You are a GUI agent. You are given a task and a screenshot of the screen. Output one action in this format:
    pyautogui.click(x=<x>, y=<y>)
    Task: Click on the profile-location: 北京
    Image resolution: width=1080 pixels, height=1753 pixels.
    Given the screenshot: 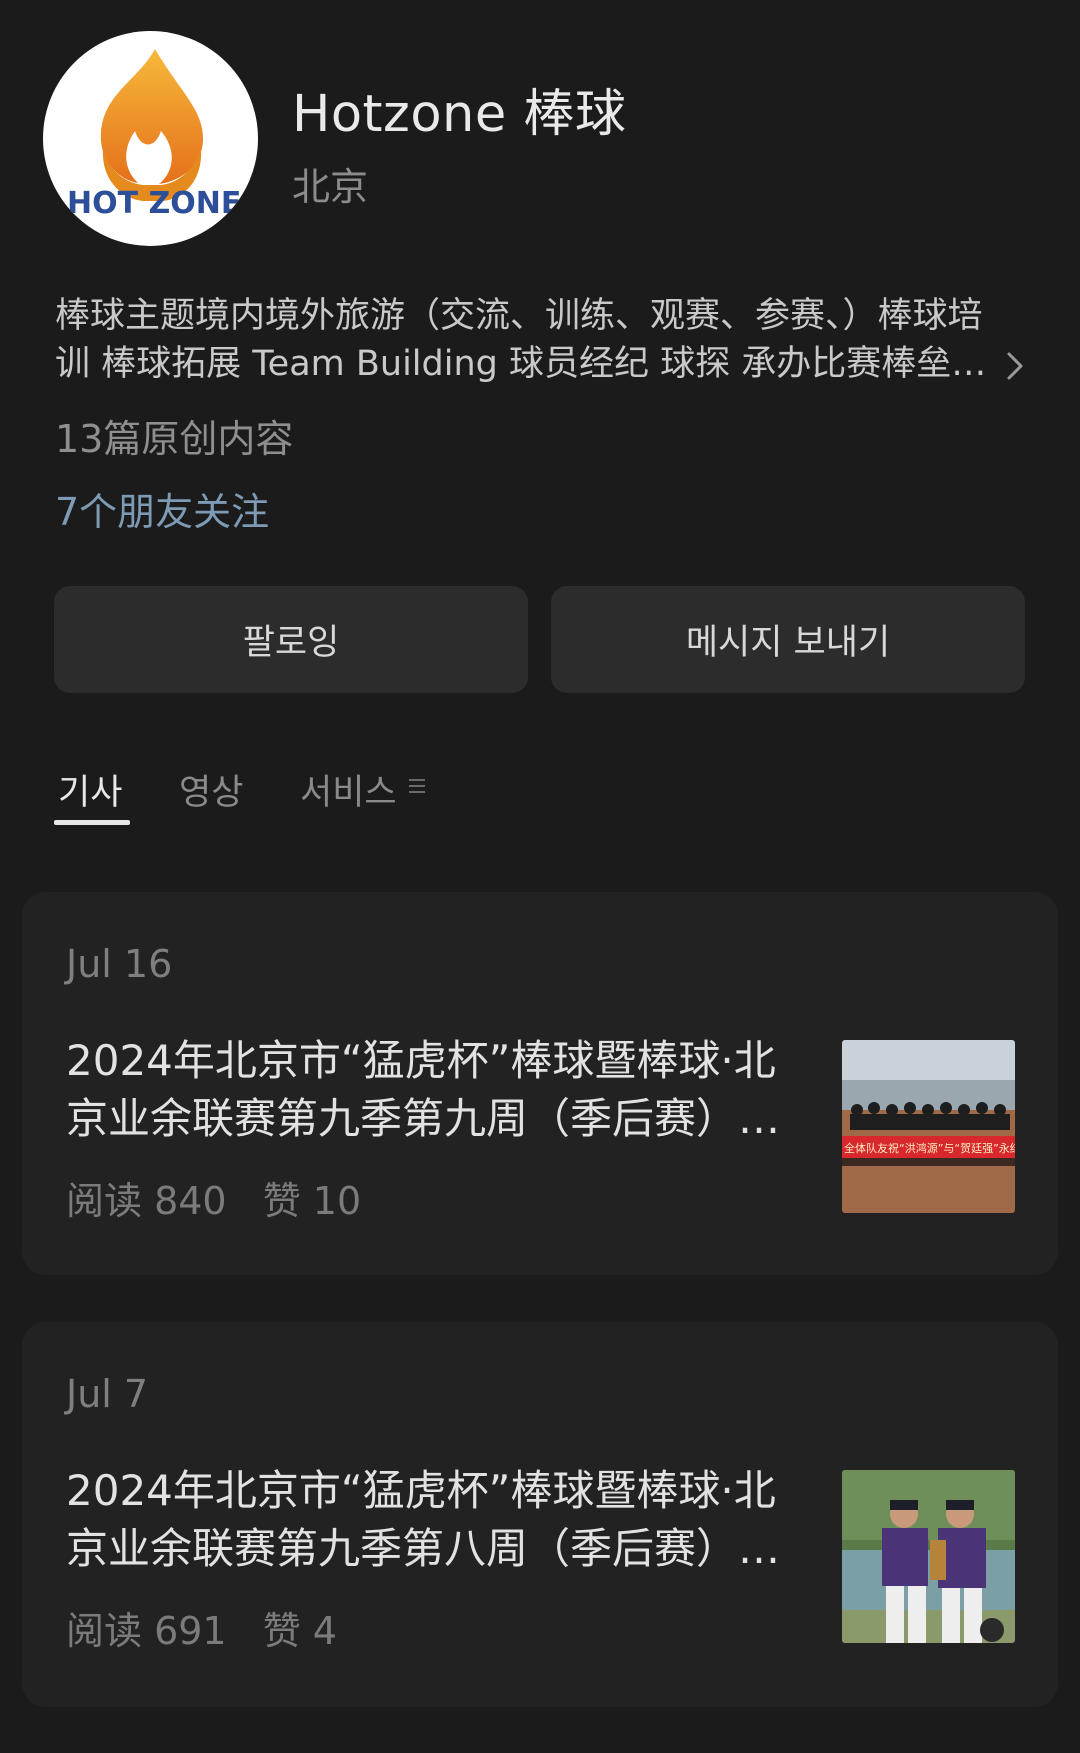 What is the action you would take?
    pyautogui.click(x=330, y=187)
    